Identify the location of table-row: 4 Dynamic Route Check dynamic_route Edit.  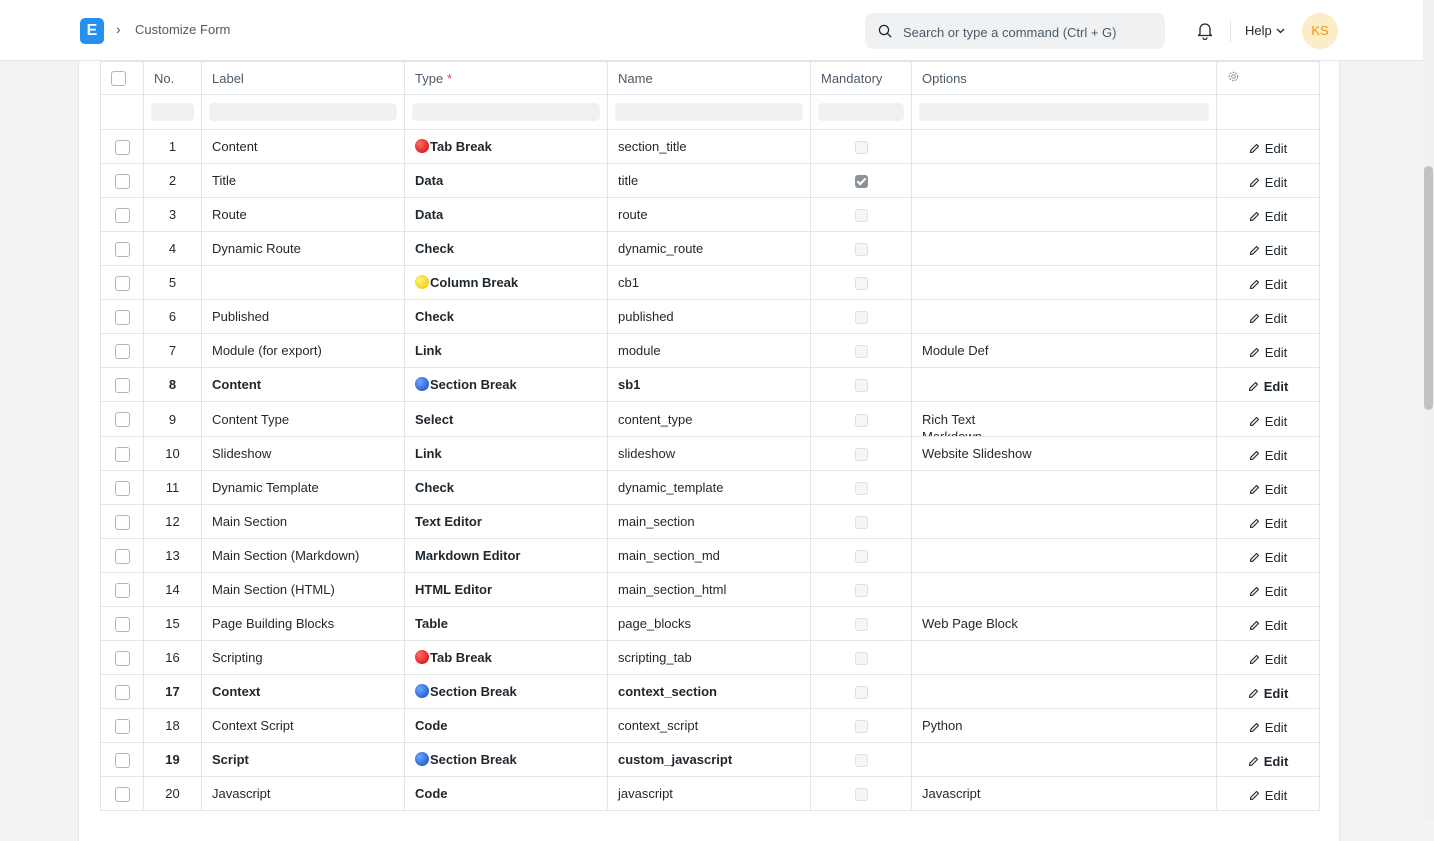
(710, 248).